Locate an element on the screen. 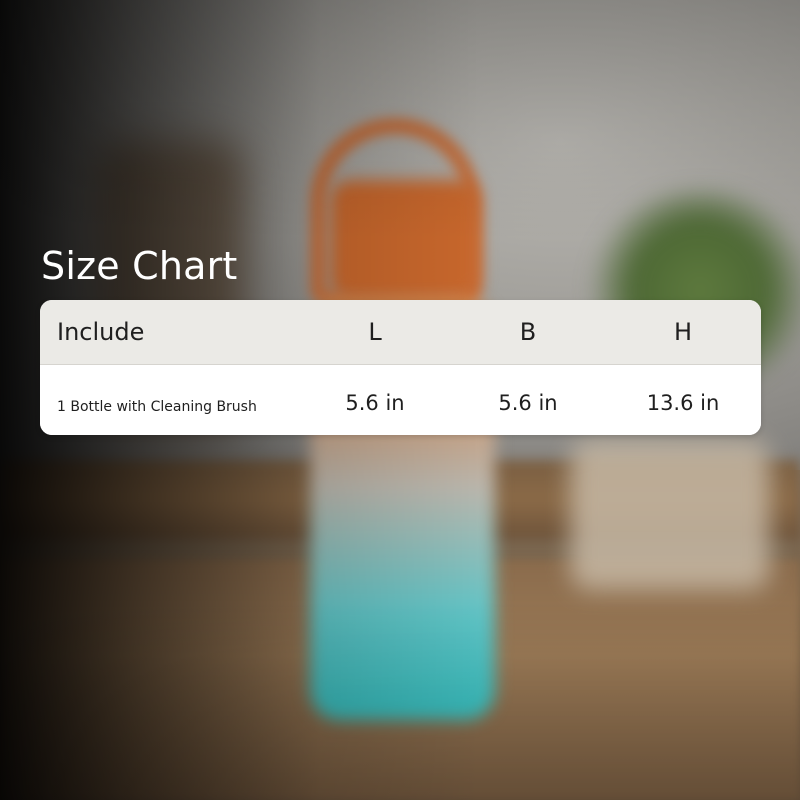  header-breadth: B is located at coordinates (528, 332).